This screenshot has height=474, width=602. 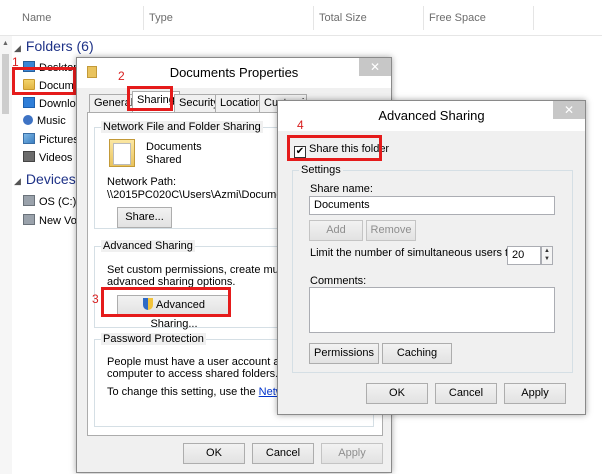 I want to click on comments-textarea, so click(x=432, y=310).